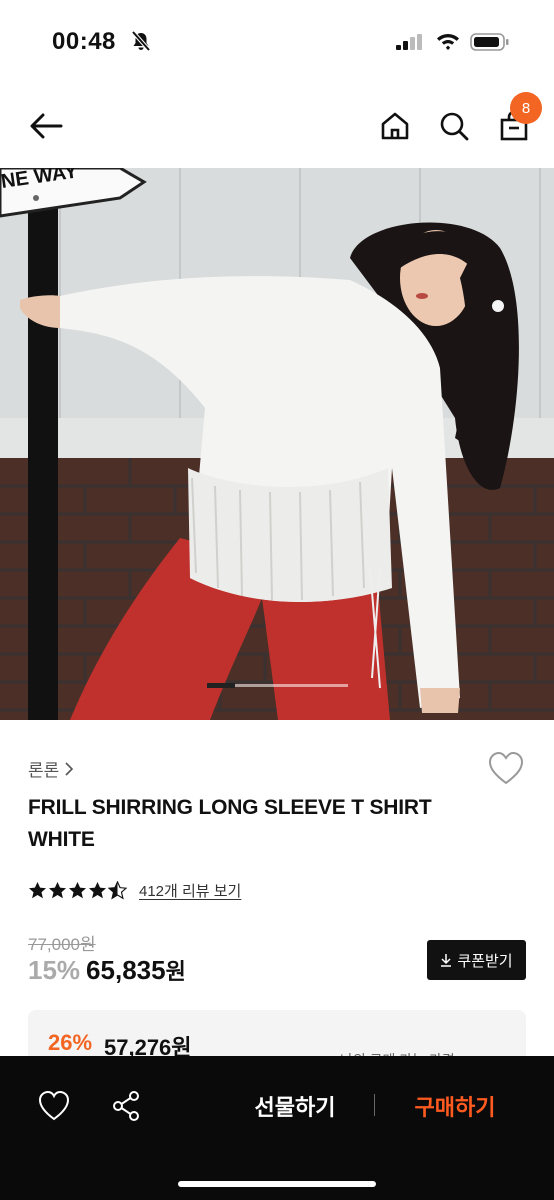 This screenshot has width=554, height=1200. What do you see at coordinates (277, 42) in the screenshot?
I see `status-bar: 00:48` at bounding box center [277, 42].